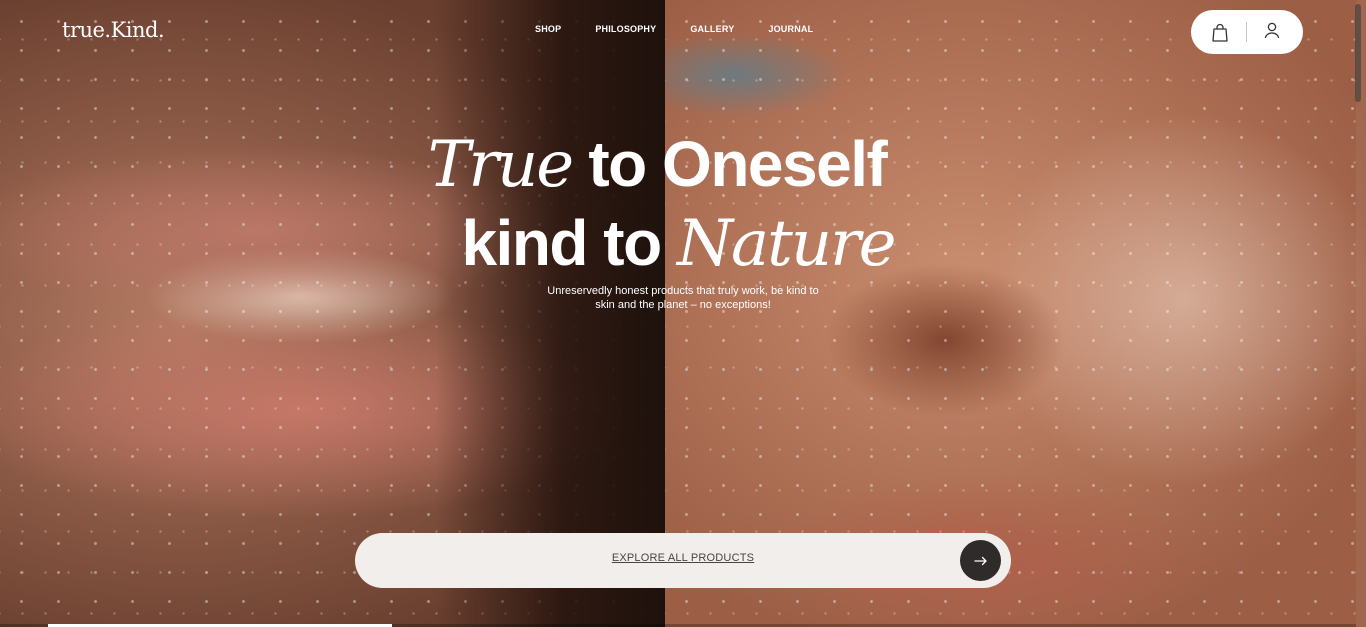 The height and width of the screenshot is (627, 1366). What do you see at coordinates (786, 244) in the screenshot?
I see `headline-nature-word: Nature` at bounding box center [786, 244].